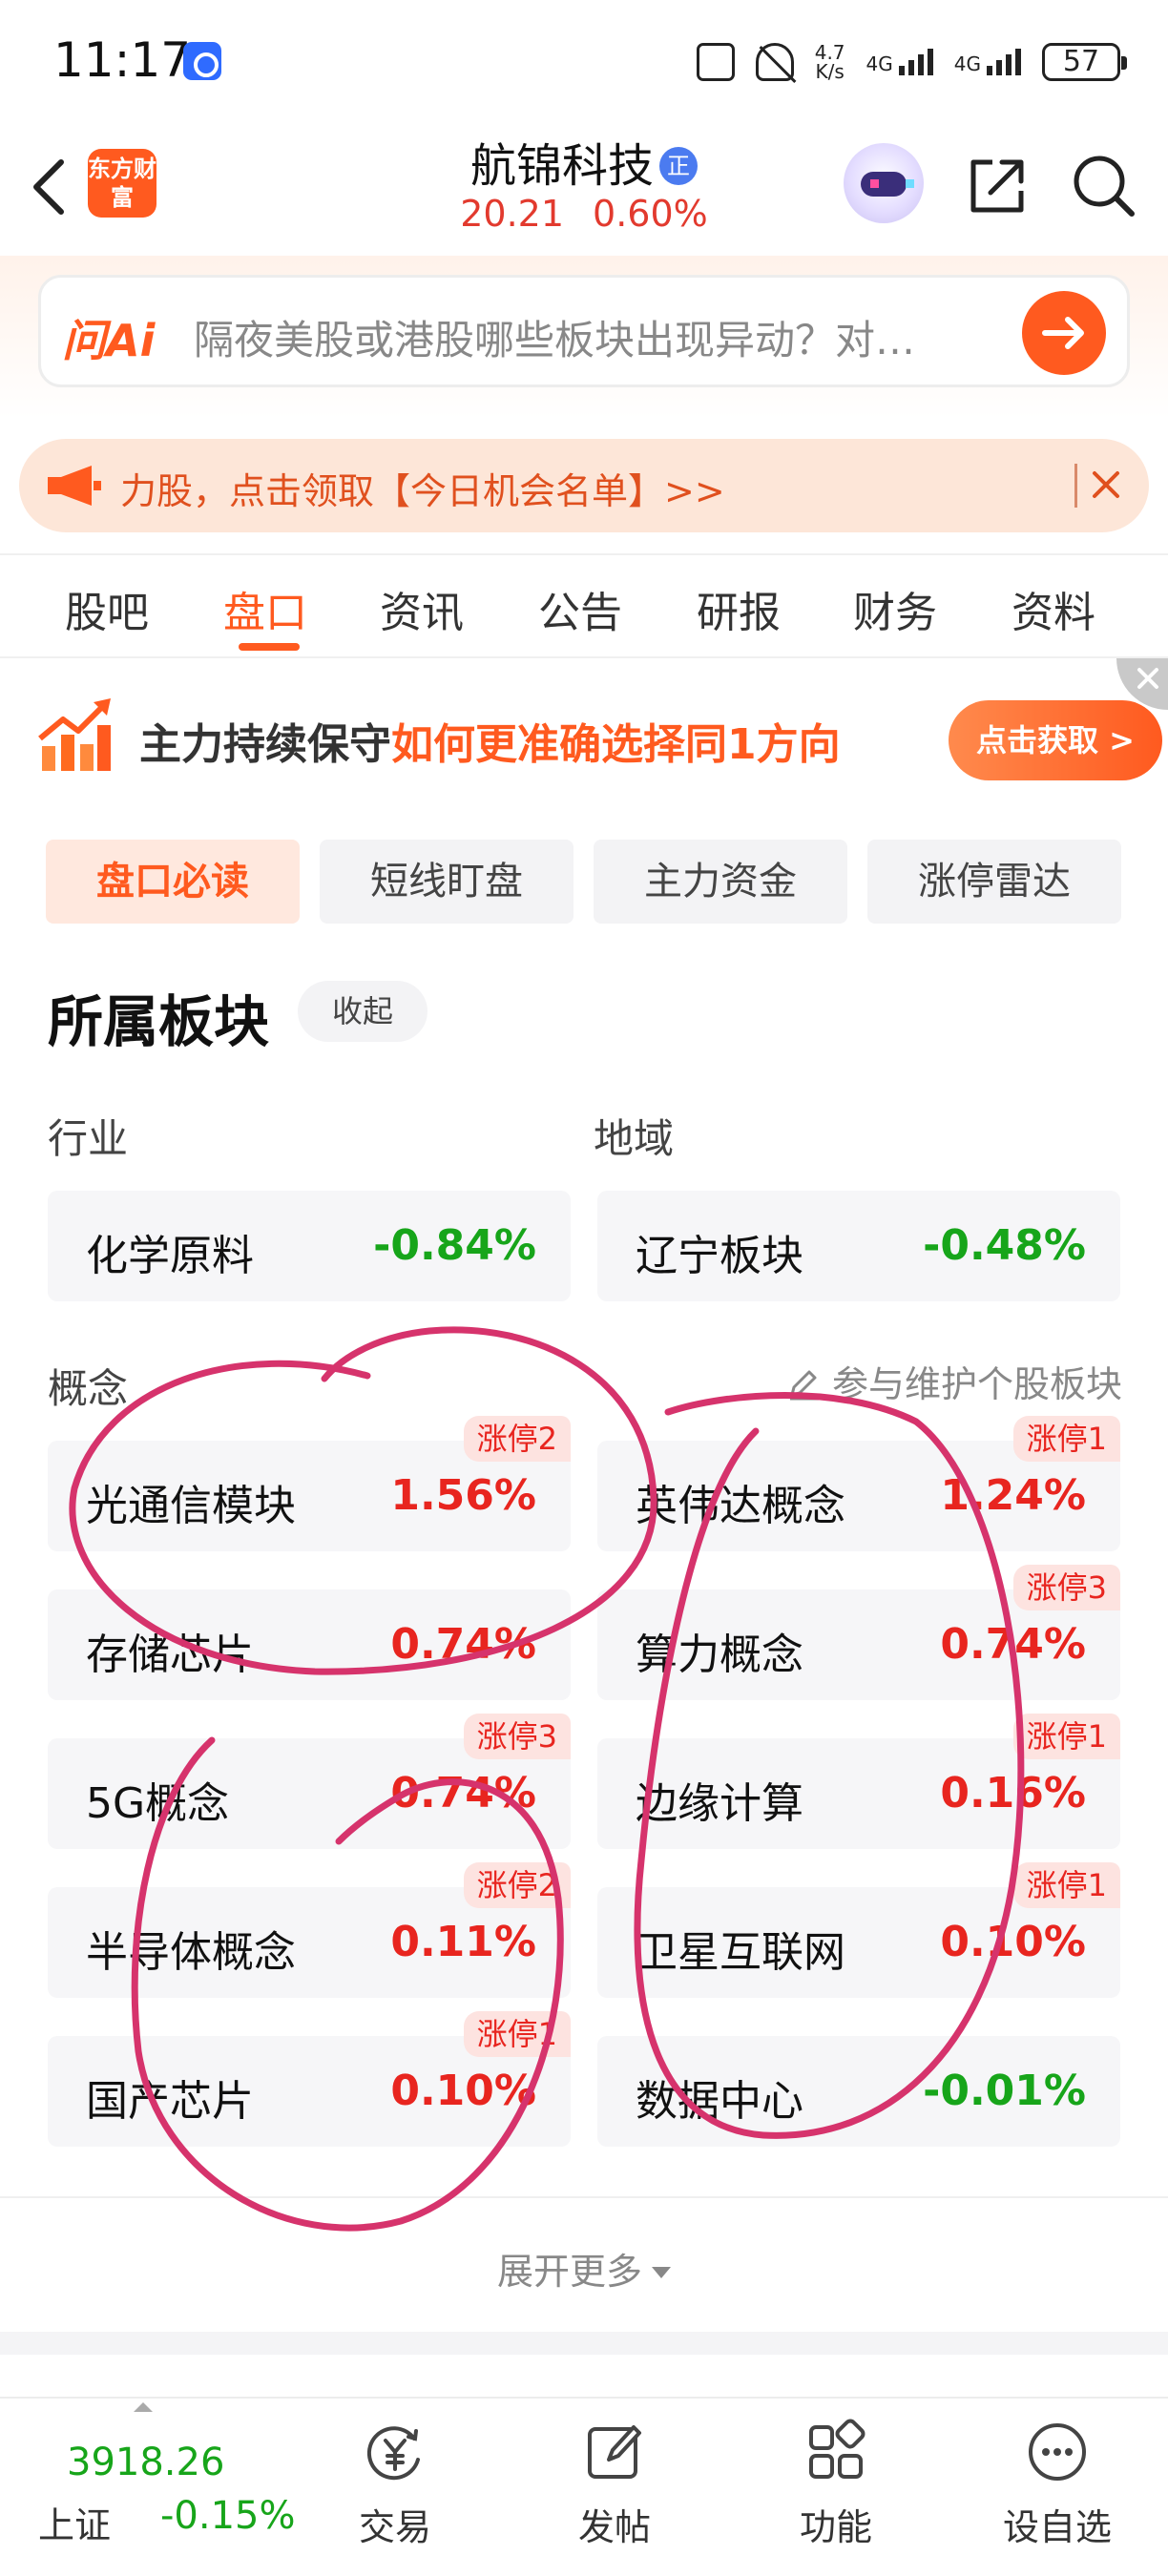 The width and height of the screenshot is (1168, 2576). I want to click on concept-card: 涨停2 光通信模块 1.56%, so click(309, 1483).